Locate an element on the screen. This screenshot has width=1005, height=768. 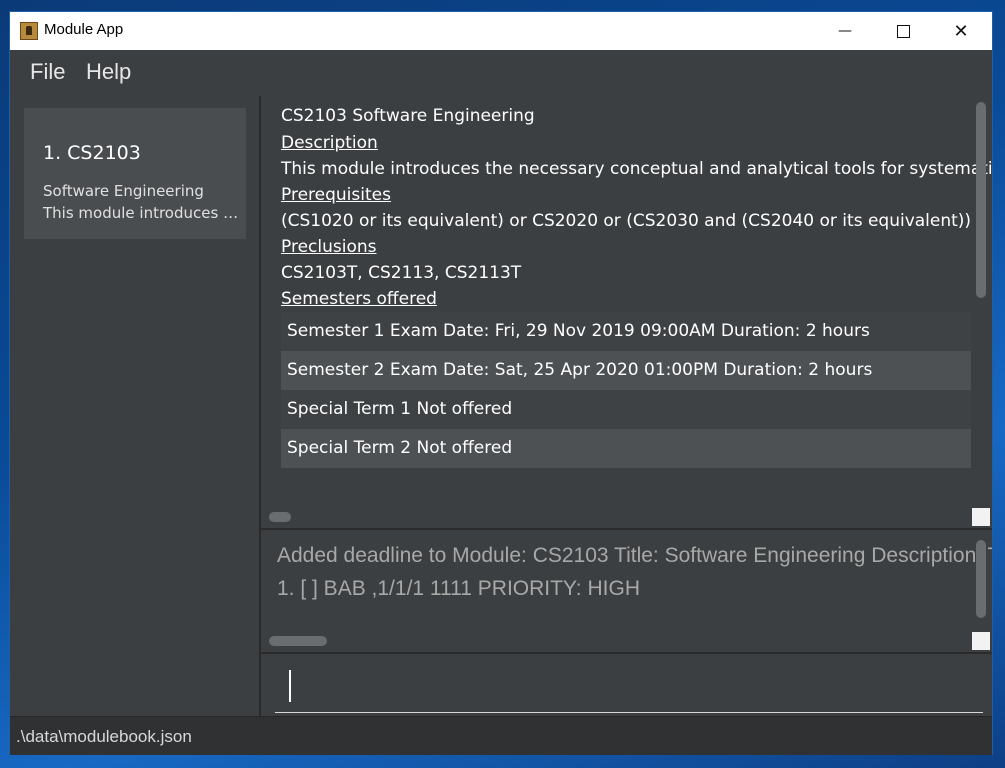
description-label: Description is located at coordinates (329, 143).